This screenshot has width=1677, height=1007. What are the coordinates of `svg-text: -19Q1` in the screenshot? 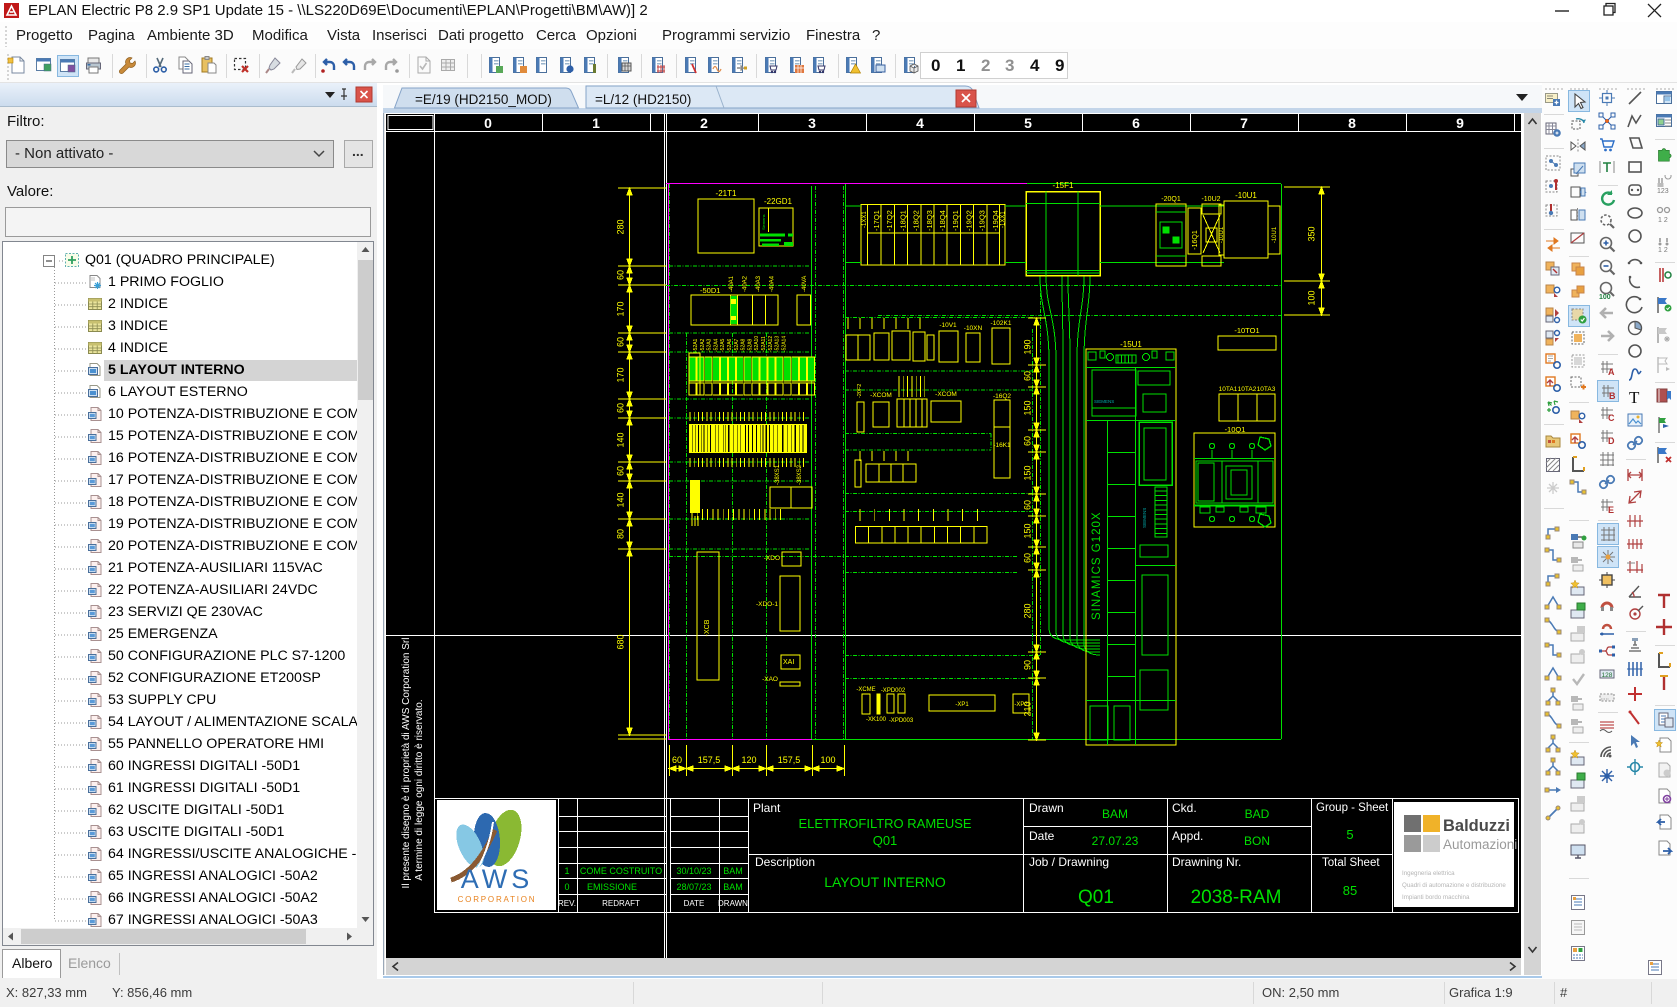 It's located at (955, 220).